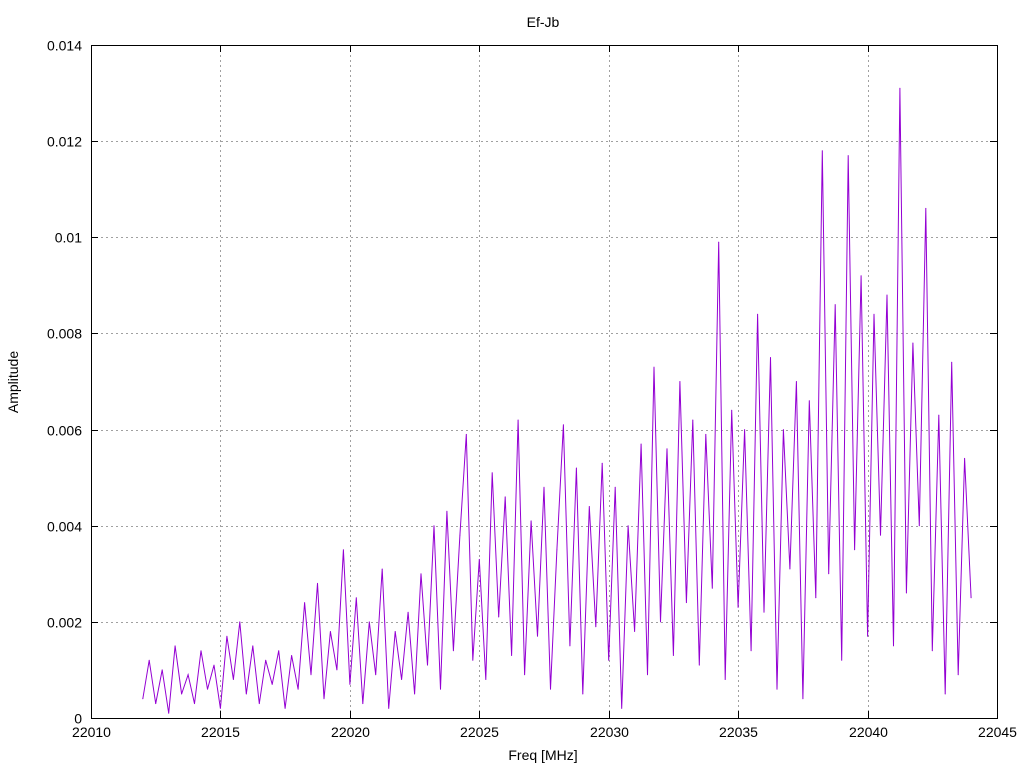 The height and width of the screenshot is (768, 1024). What do you see at coordinates (350, 732) in the screenshot?
I see `x-tick-label: 22020` at bounding box center [350, 732].